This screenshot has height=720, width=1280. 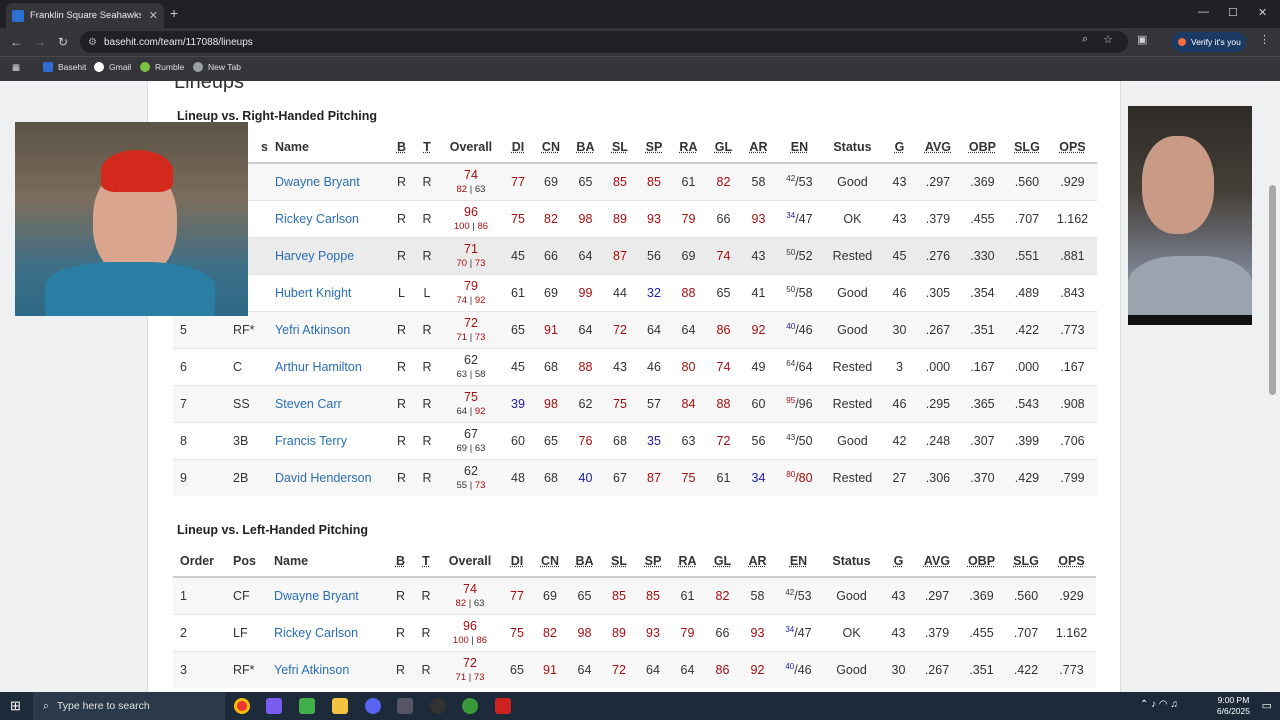 What do you see at coordinates (619, 440) in the screenshot?
I see `sl-cell: 68` at bounding box center [619, 440].